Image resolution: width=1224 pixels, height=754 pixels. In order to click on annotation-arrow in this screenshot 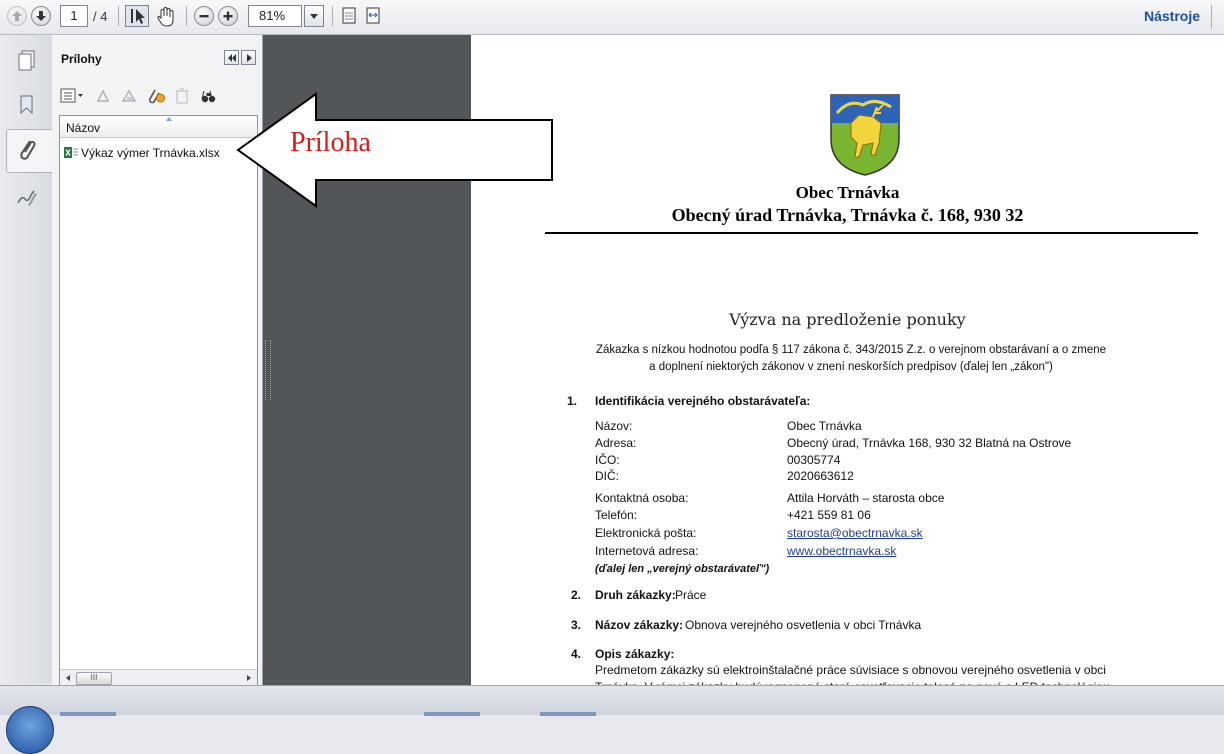, I will do `click(394, 150)`.